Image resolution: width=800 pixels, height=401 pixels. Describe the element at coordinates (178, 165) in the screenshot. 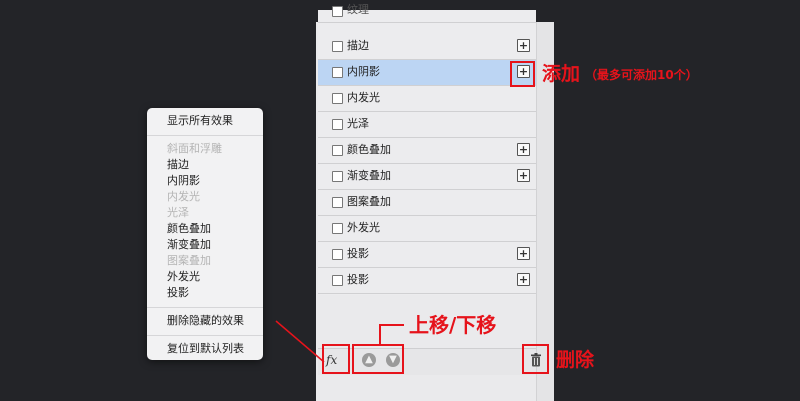

I see `menu-item-stroke: 描边` at that location.